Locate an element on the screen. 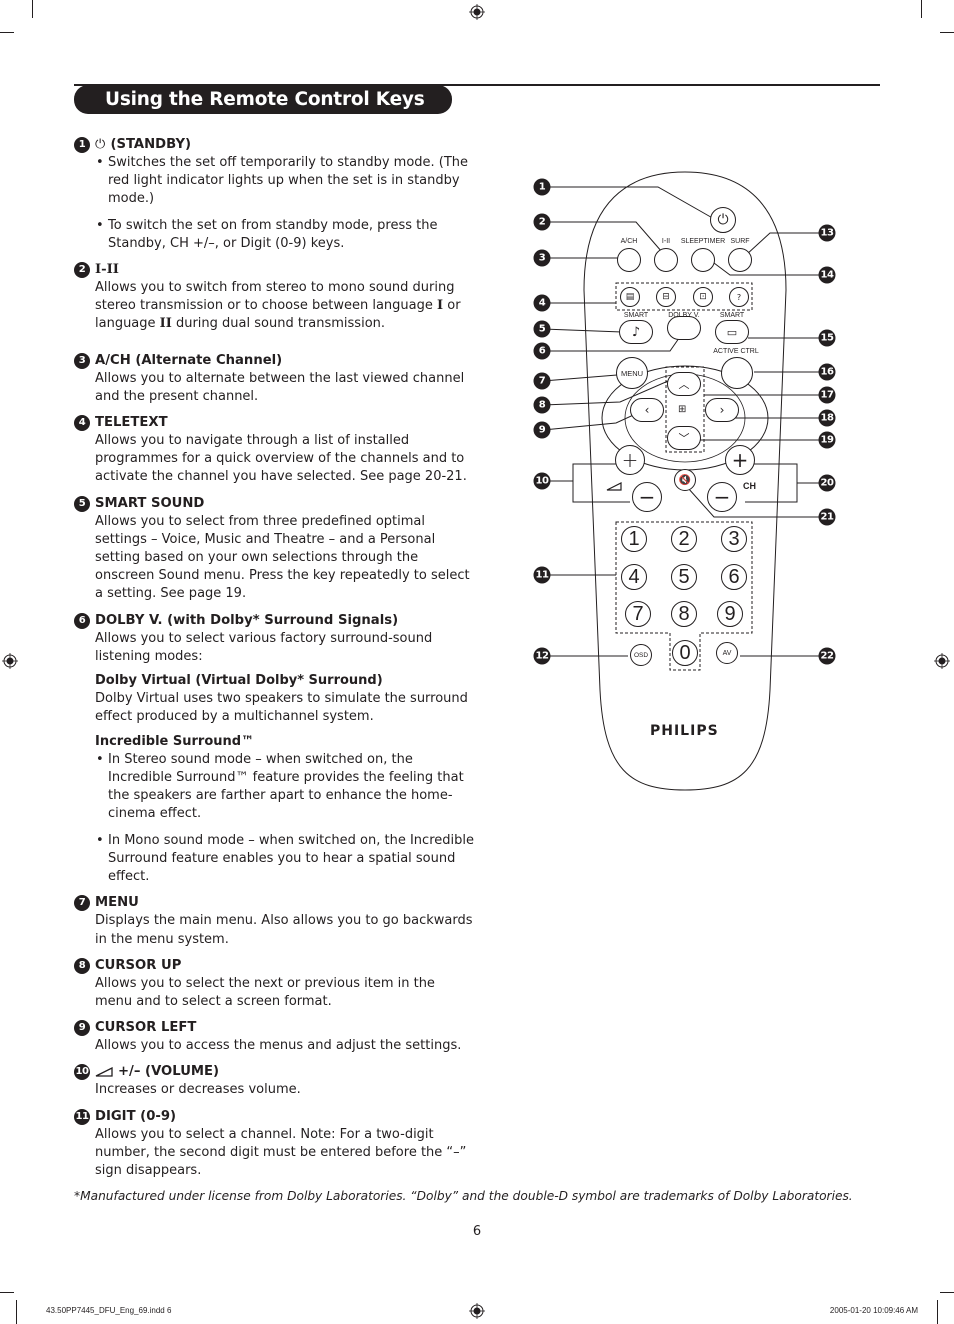  standby-button: ⏻ is located at coordinates (723, 220).